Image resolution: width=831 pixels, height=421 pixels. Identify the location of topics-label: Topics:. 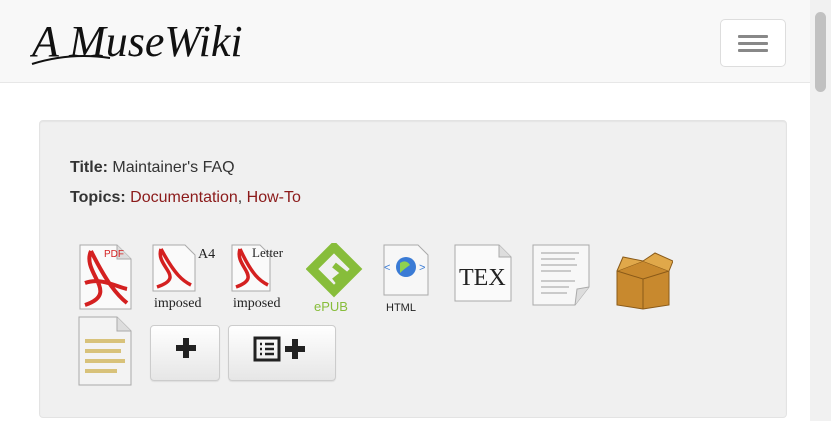
(98, 197).